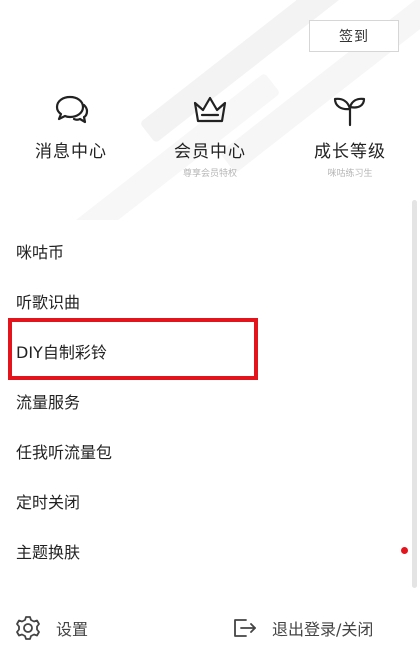 This screenshot has width=420, height=648. Describe the element at coordinates (40, 252) in the screenshot. I see `menu-item-label: 咪咕币` at that location.